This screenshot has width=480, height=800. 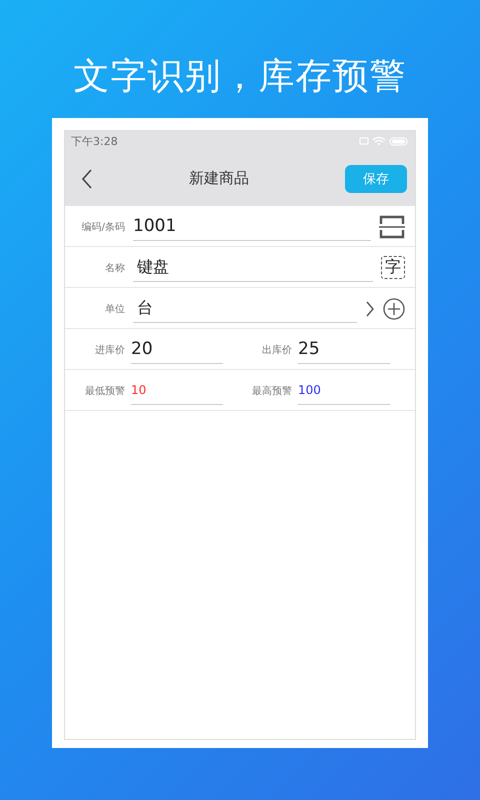 What do you see at coordinates (309, 349) in the screenshot?
I see `field-value: 25` at bounding box center [309, 349].